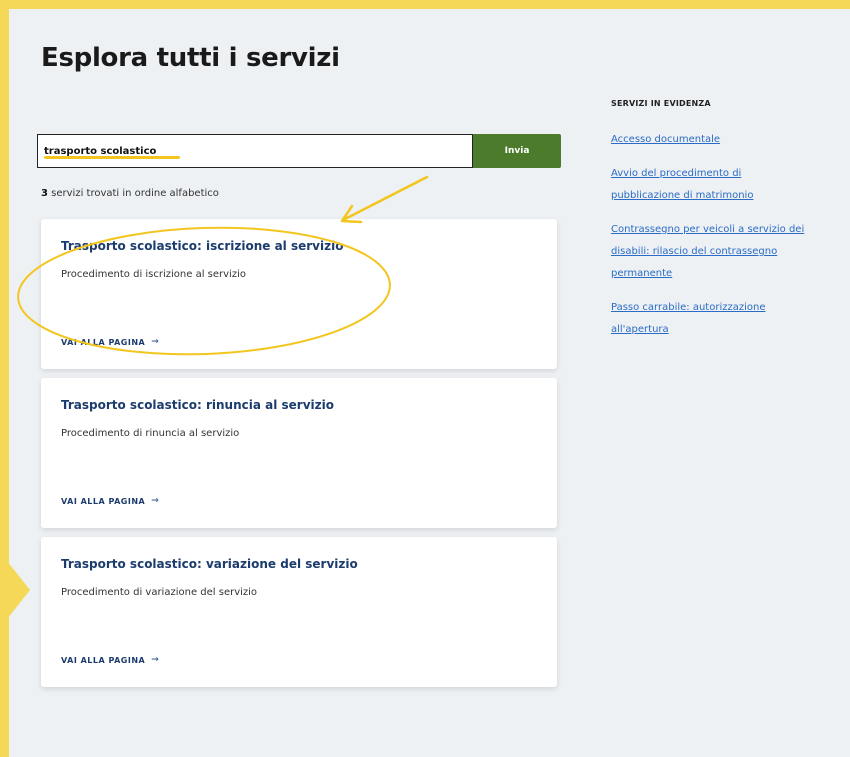  What do you see at coordinates (517, 151) in the screenshot?
I see `submit-button: Invia` at bounding box center [517, 151].